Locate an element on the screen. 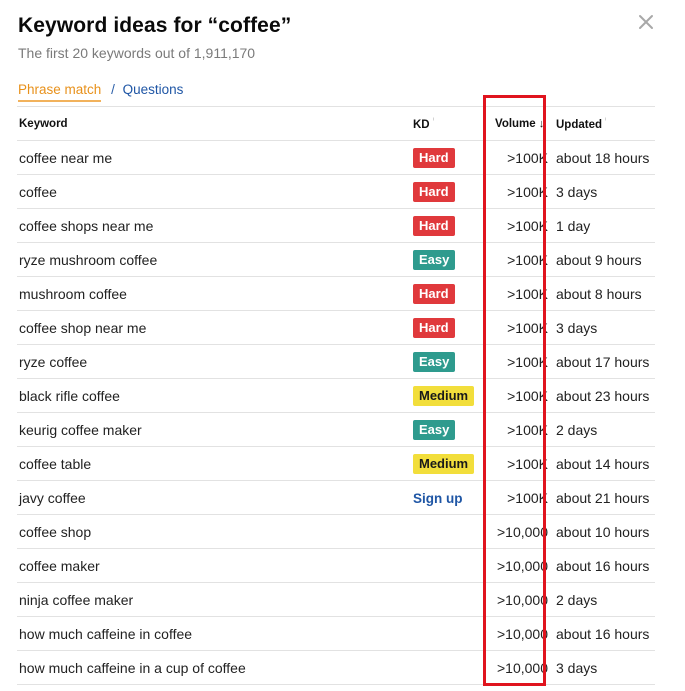 The image size is (685, 691). table-row: coffee shop near me Hard >100K 3 days is located at coordinates (336, 327).